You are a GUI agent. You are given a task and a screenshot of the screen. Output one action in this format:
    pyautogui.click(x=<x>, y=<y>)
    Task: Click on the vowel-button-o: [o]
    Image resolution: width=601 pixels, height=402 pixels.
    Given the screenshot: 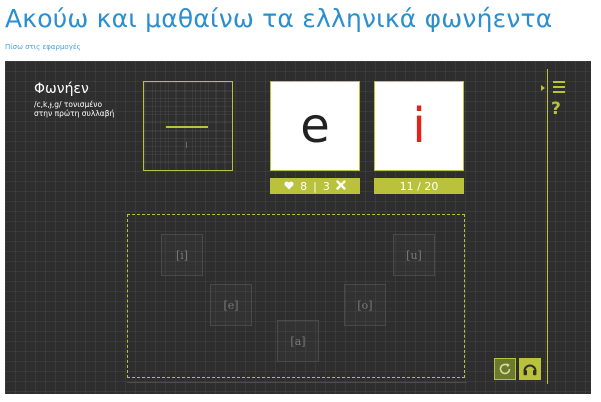 What is the action you would take?
    pyautogui.click(x=365, y=305)
    